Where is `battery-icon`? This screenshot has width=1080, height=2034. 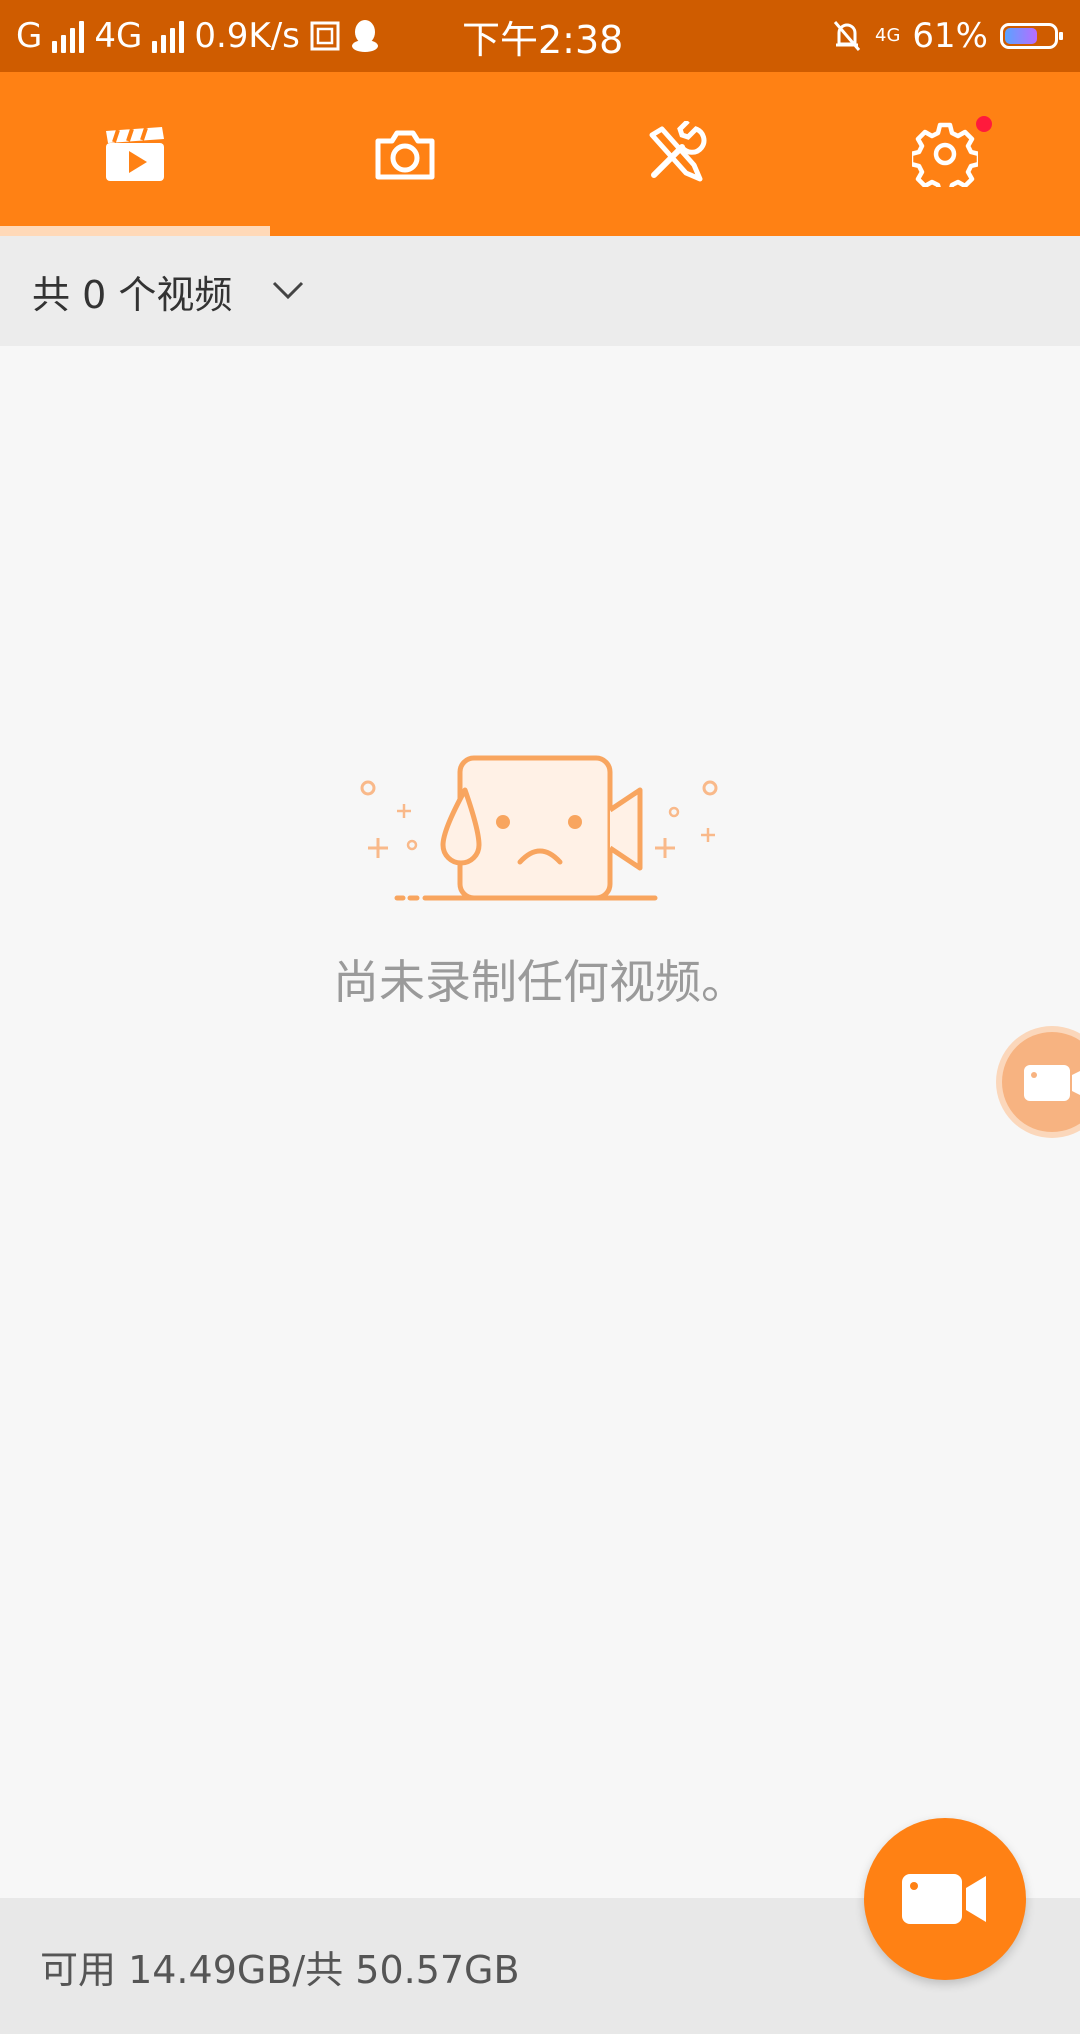 battery-icon is located at coordinates (1031, 36).